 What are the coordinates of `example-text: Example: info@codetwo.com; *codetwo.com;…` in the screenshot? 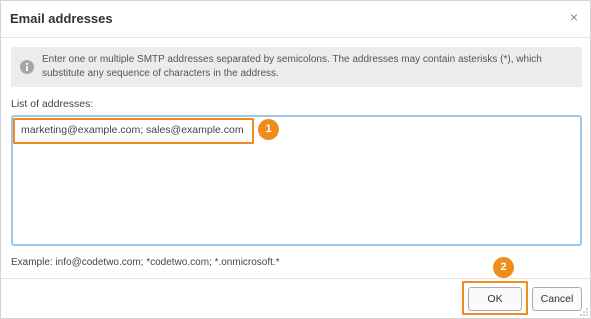 It's located at (145, 262).